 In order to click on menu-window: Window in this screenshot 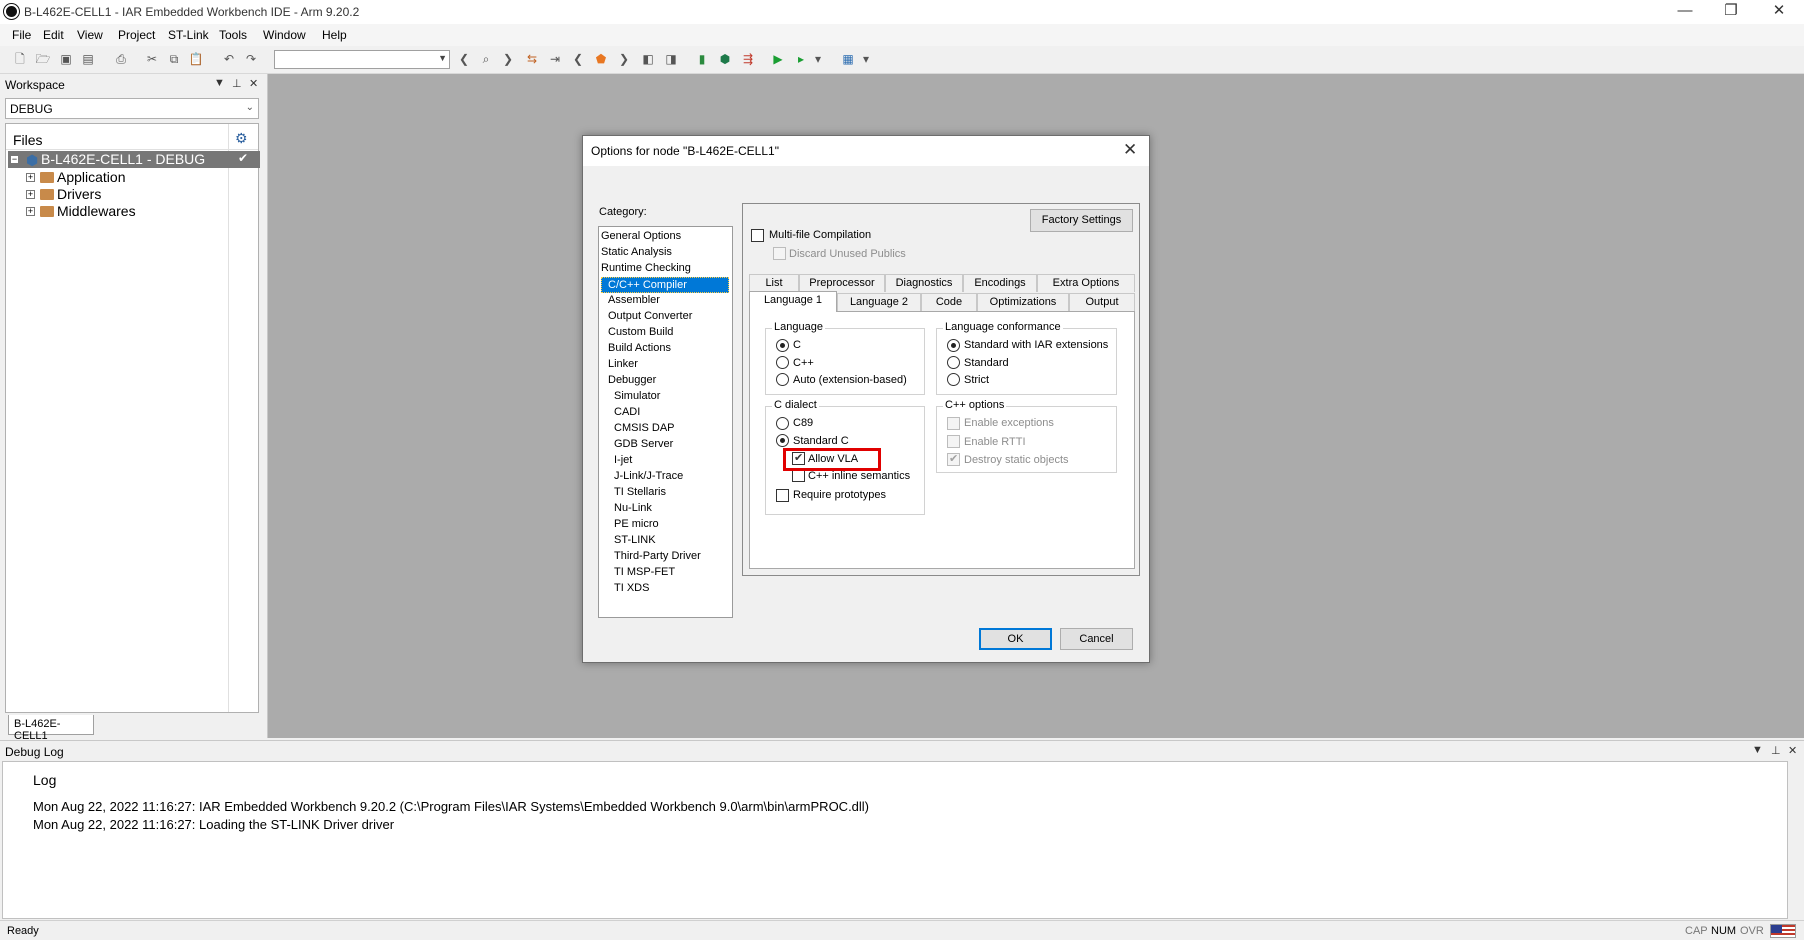, I will do `click(284, 35)`.